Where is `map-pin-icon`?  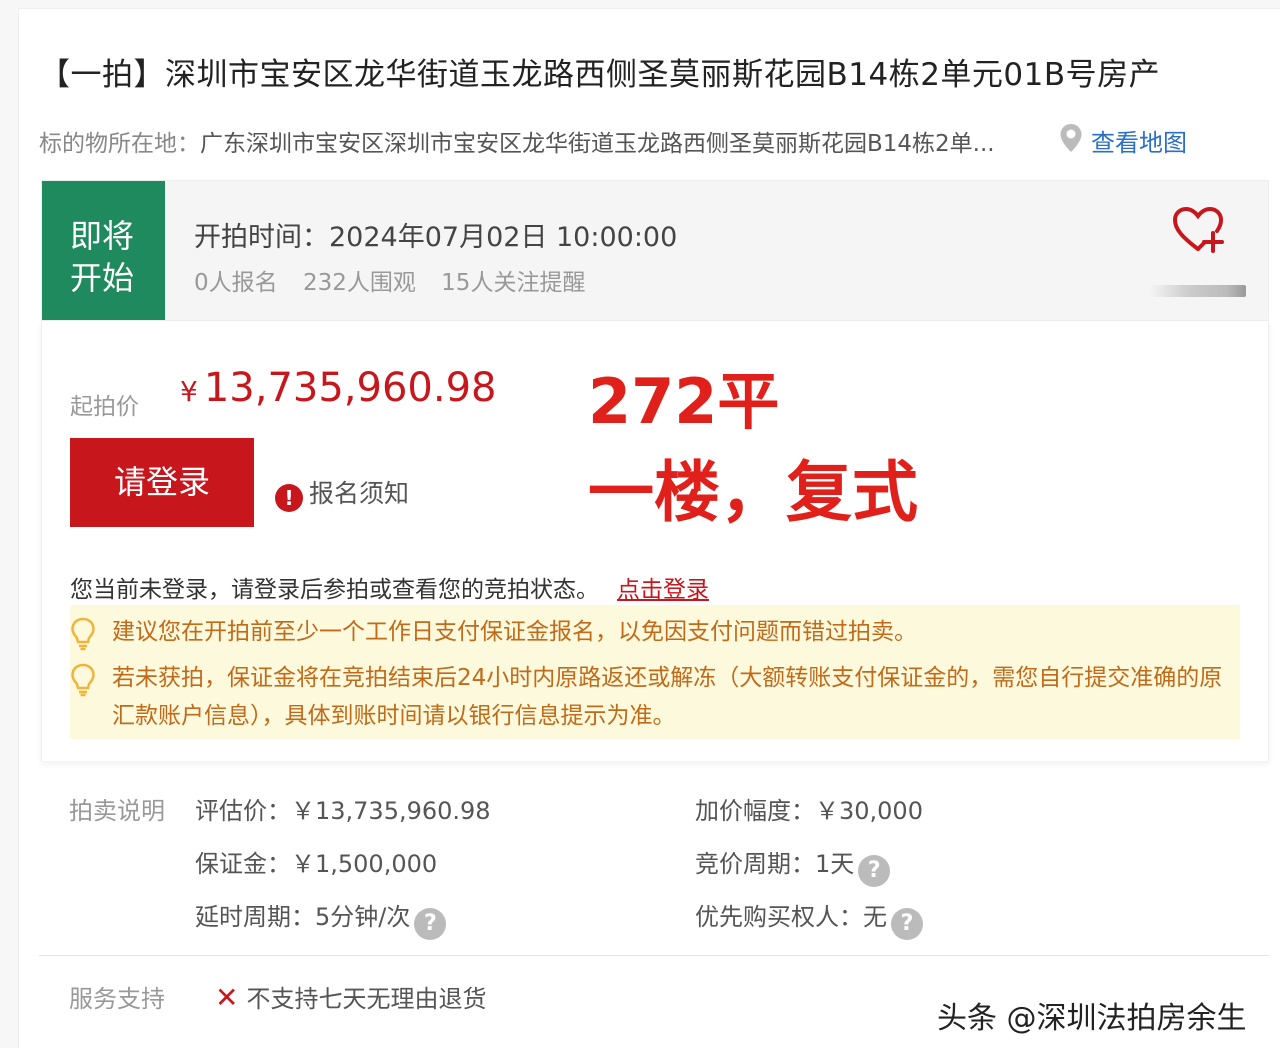
map-pin-icon is located at coordinates (1071, 138).